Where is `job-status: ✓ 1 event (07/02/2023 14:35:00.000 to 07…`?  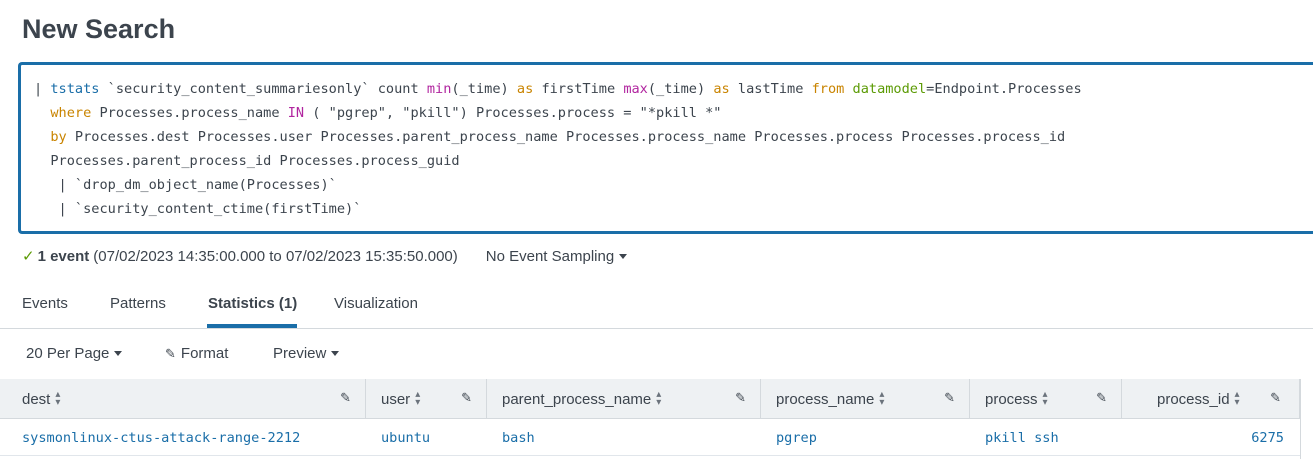 job-status: ✓ 1 event (07/02/2023 14:35:00.000 to 07… is located at coordinates (325, 256).